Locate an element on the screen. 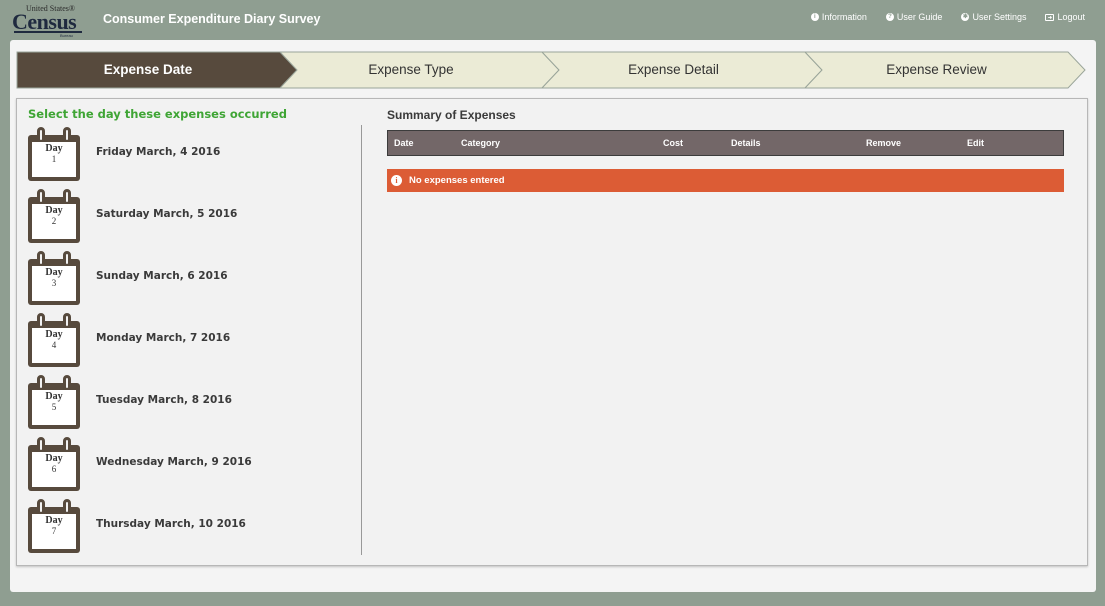 The width and height of the screenshot is (1105, 606). calendar-day-number: 7 is located at coordinates (54, 531).